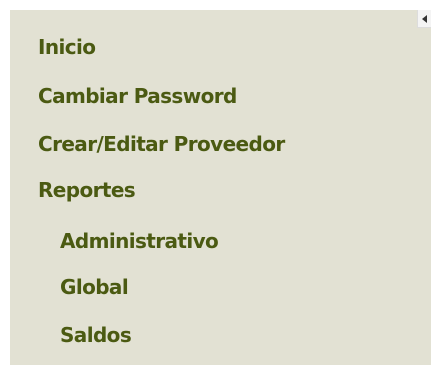  I want to click on menu-item-cambiar-password: Cambiar Password, so click(137, 96).